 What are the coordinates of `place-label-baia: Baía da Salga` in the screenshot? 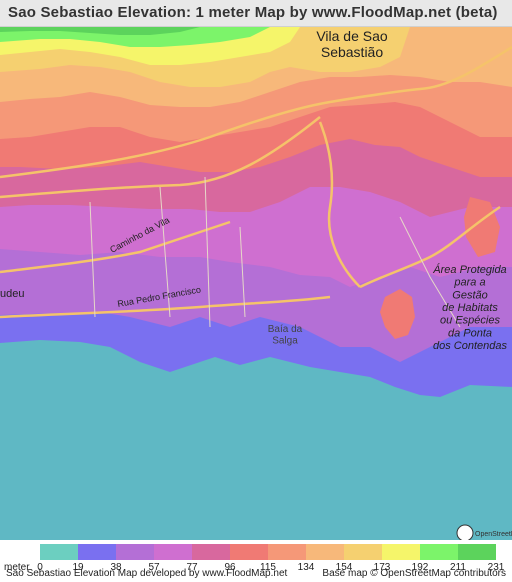 It's located at (285, 335).